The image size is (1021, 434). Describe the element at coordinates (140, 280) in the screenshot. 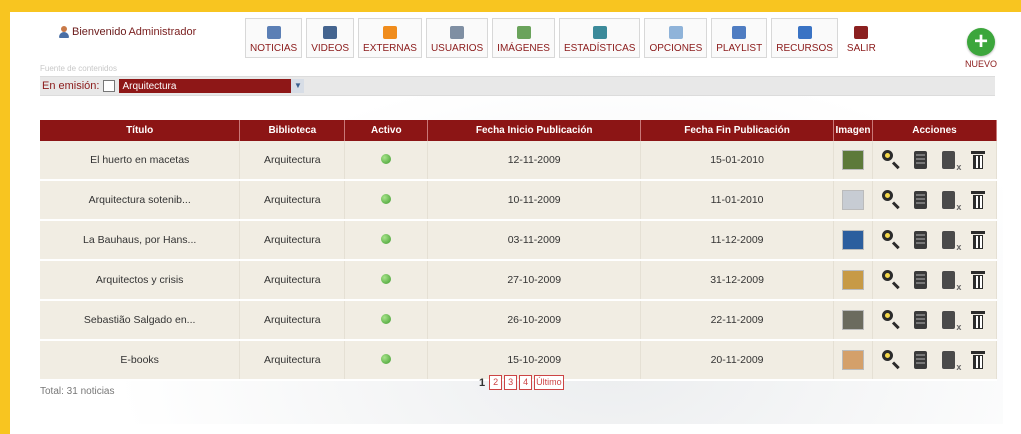

I see `row-title: Arquitectos y crisis` at that location.